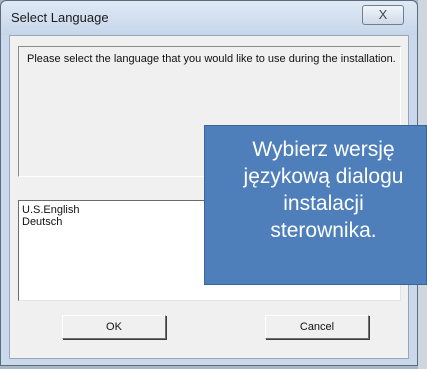 Image resolution: width=427 pixels, height=369 pixels. Describe the element at coordinates (323, 203) in the screenshot. I see `callout-line-3: instalacji` at that location.